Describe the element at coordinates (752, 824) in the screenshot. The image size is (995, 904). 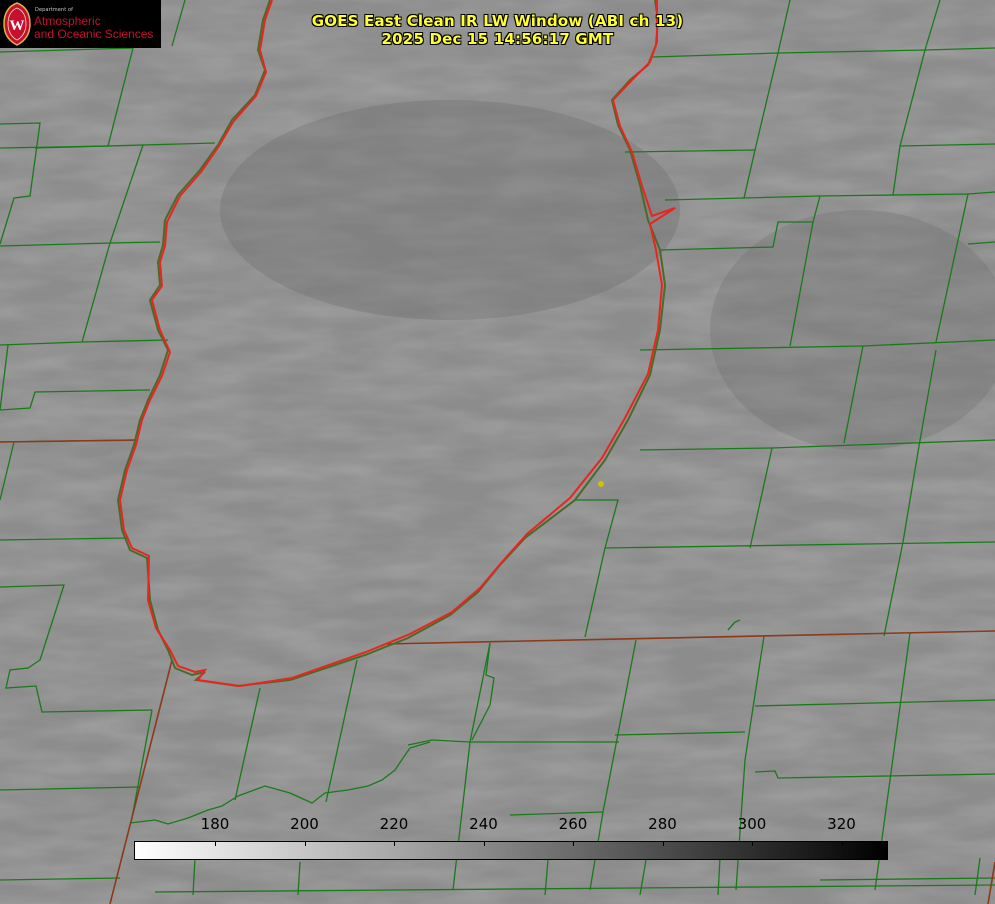
I see `colorbar-tick-label: 300` at that location.